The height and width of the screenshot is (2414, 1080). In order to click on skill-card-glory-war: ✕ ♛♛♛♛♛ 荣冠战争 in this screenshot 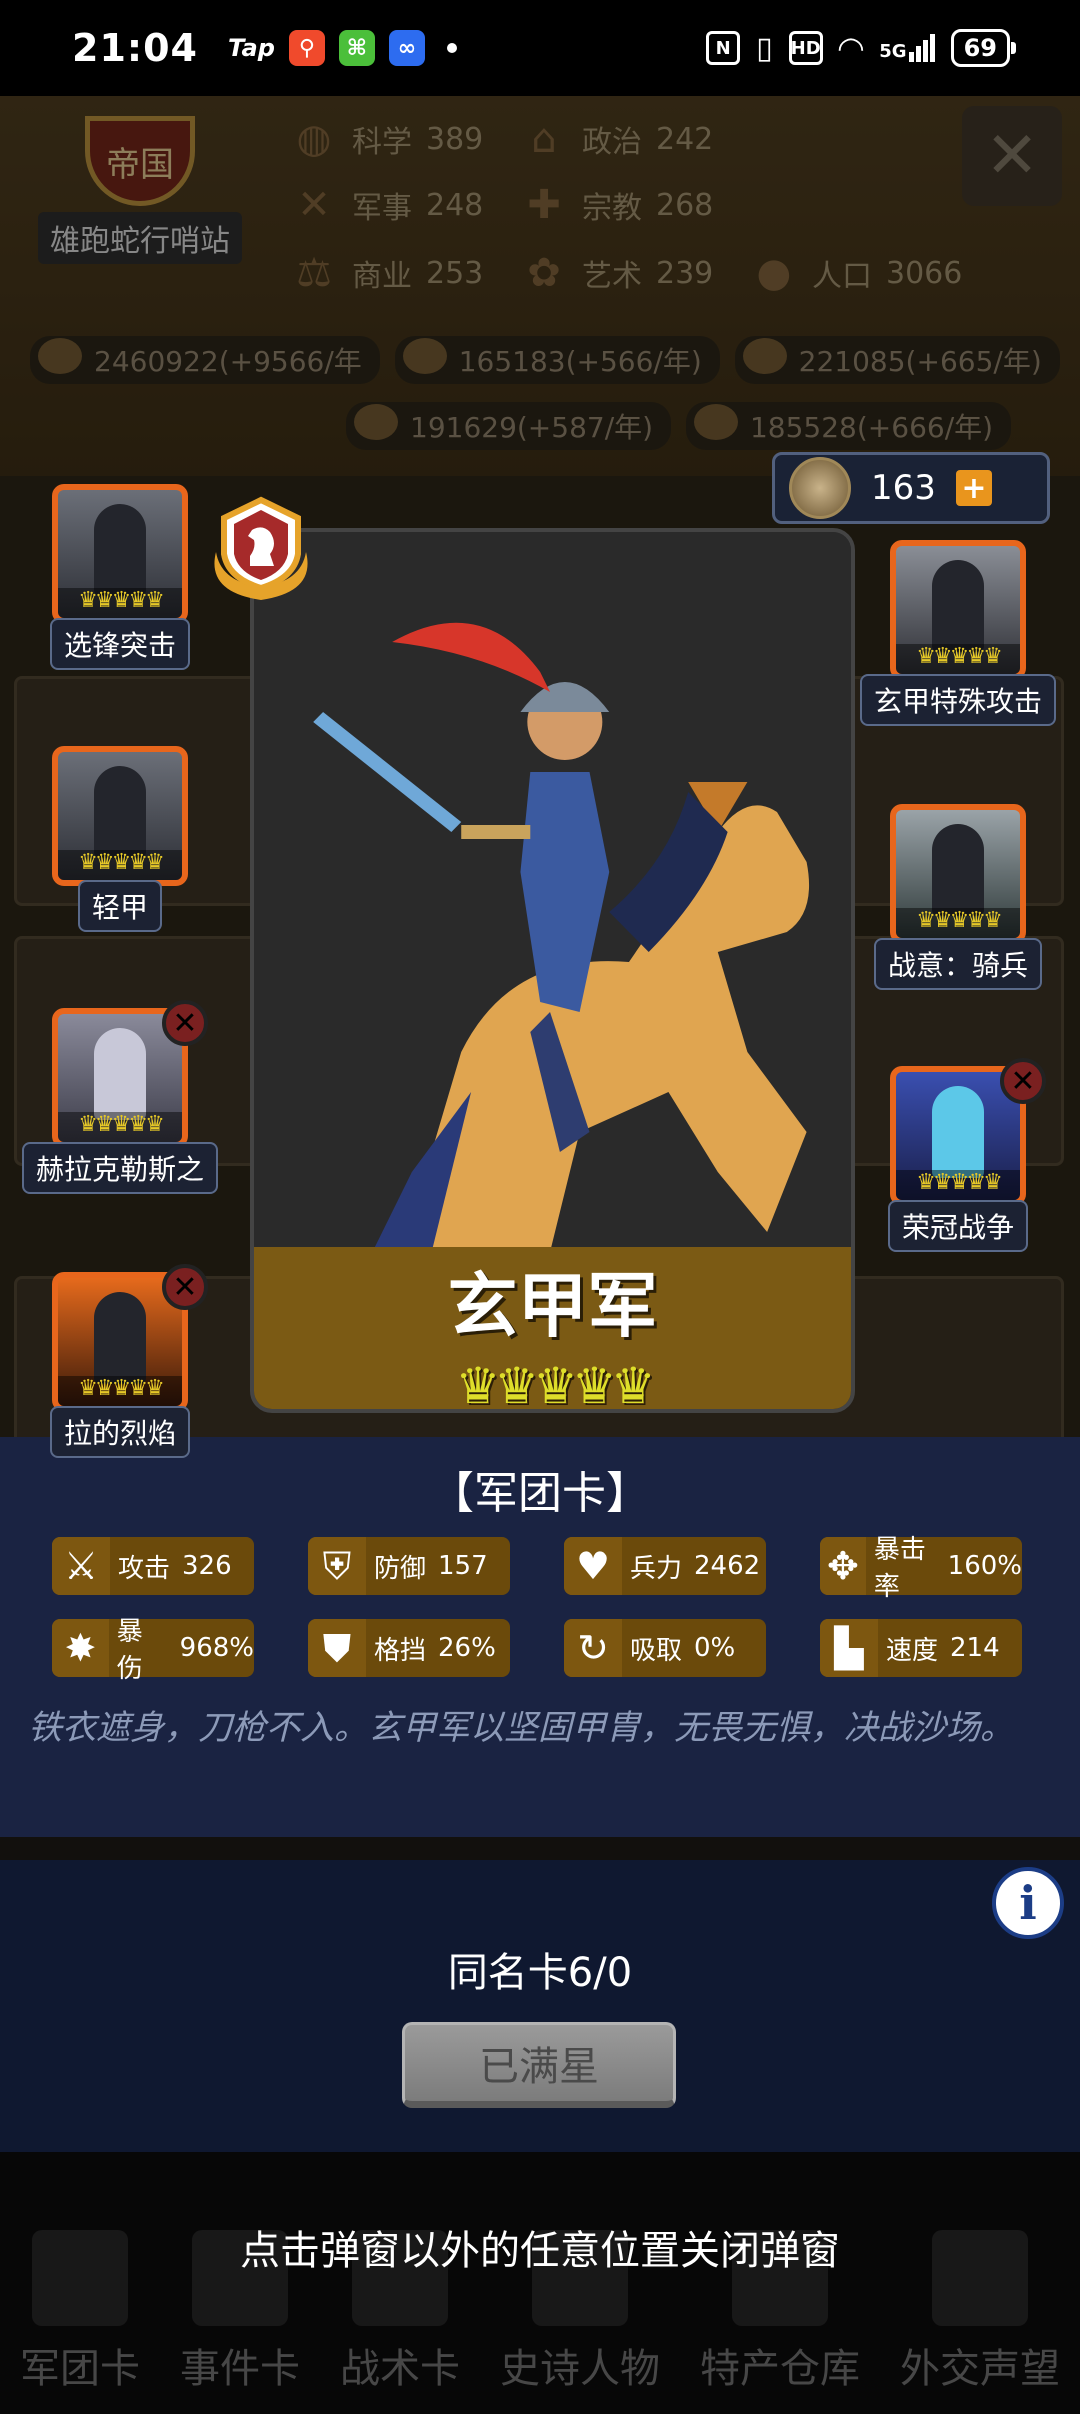, I will do `click(958, 1155)`.